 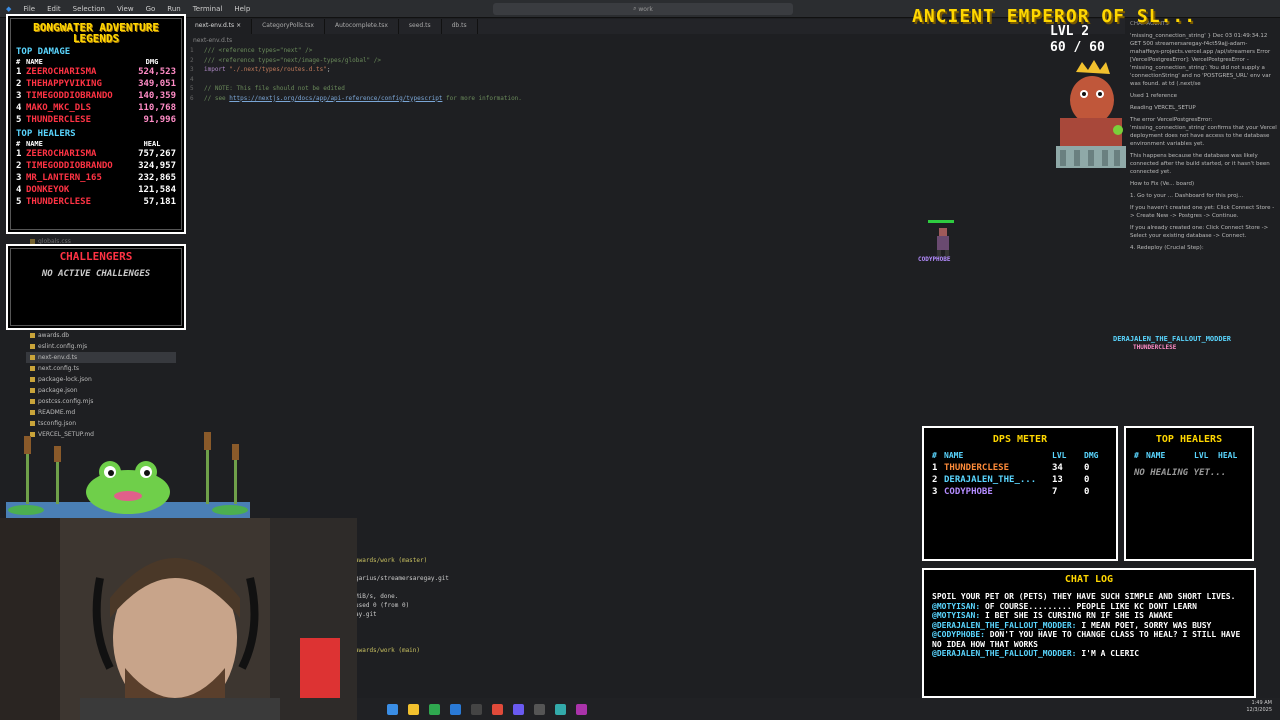 I want to click on discord-icon, so click(x=518, y=709).